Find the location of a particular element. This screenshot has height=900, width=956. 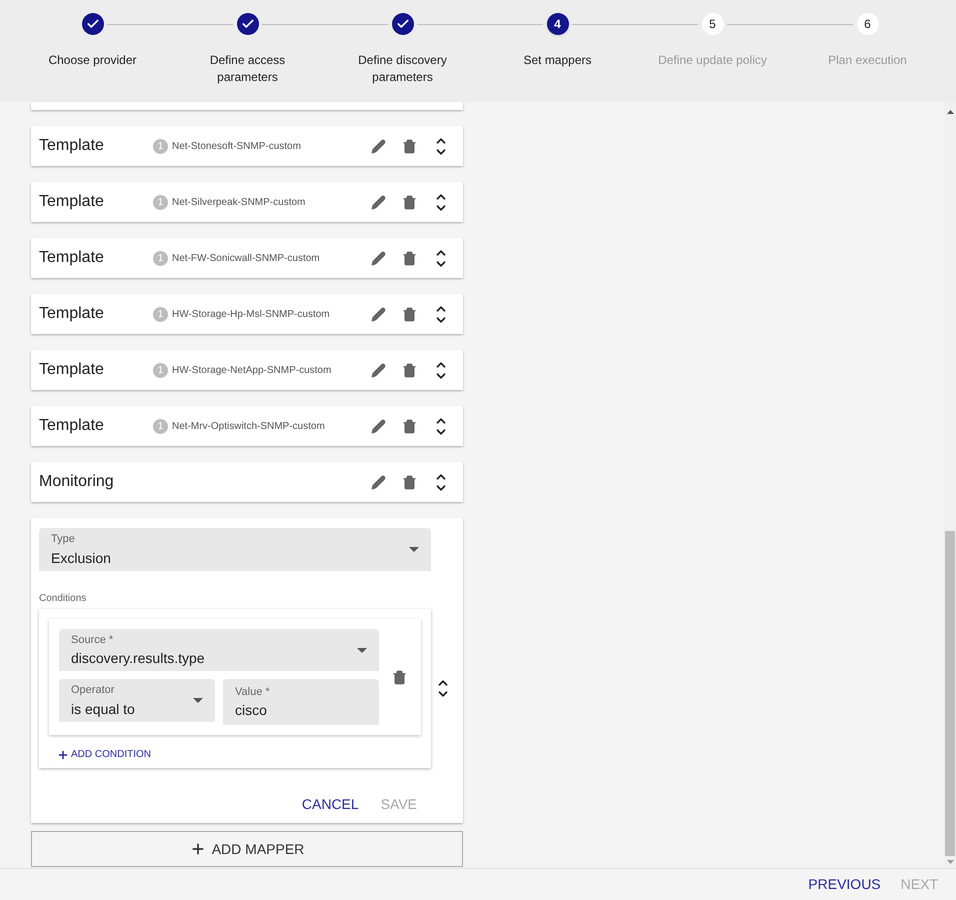

add-mapper-button: ADD MAPPER is located at coordinates (247, 849).